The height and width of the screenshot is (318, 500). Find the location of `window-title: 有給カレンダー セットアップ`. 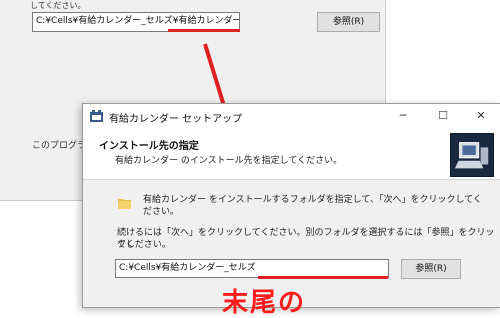

window-title: 有給カレンダー セットアップ is located at coordinates (176, 119).